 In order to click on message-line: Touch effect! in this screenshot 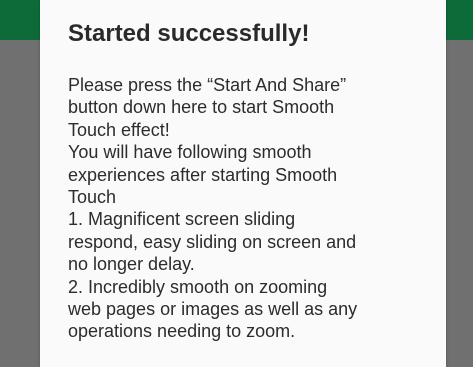, I will do `click(119, 129)`.